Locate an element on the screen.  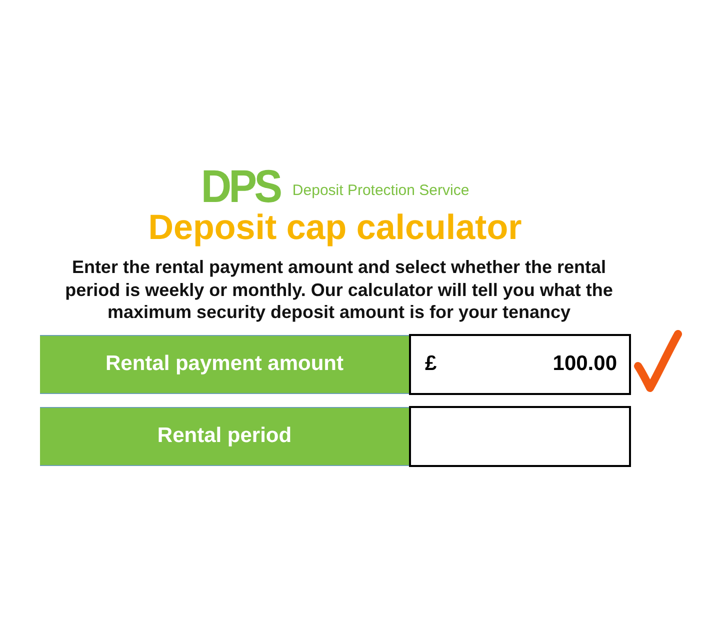
field-value: 100.00 is located at coordinates (584, 364).